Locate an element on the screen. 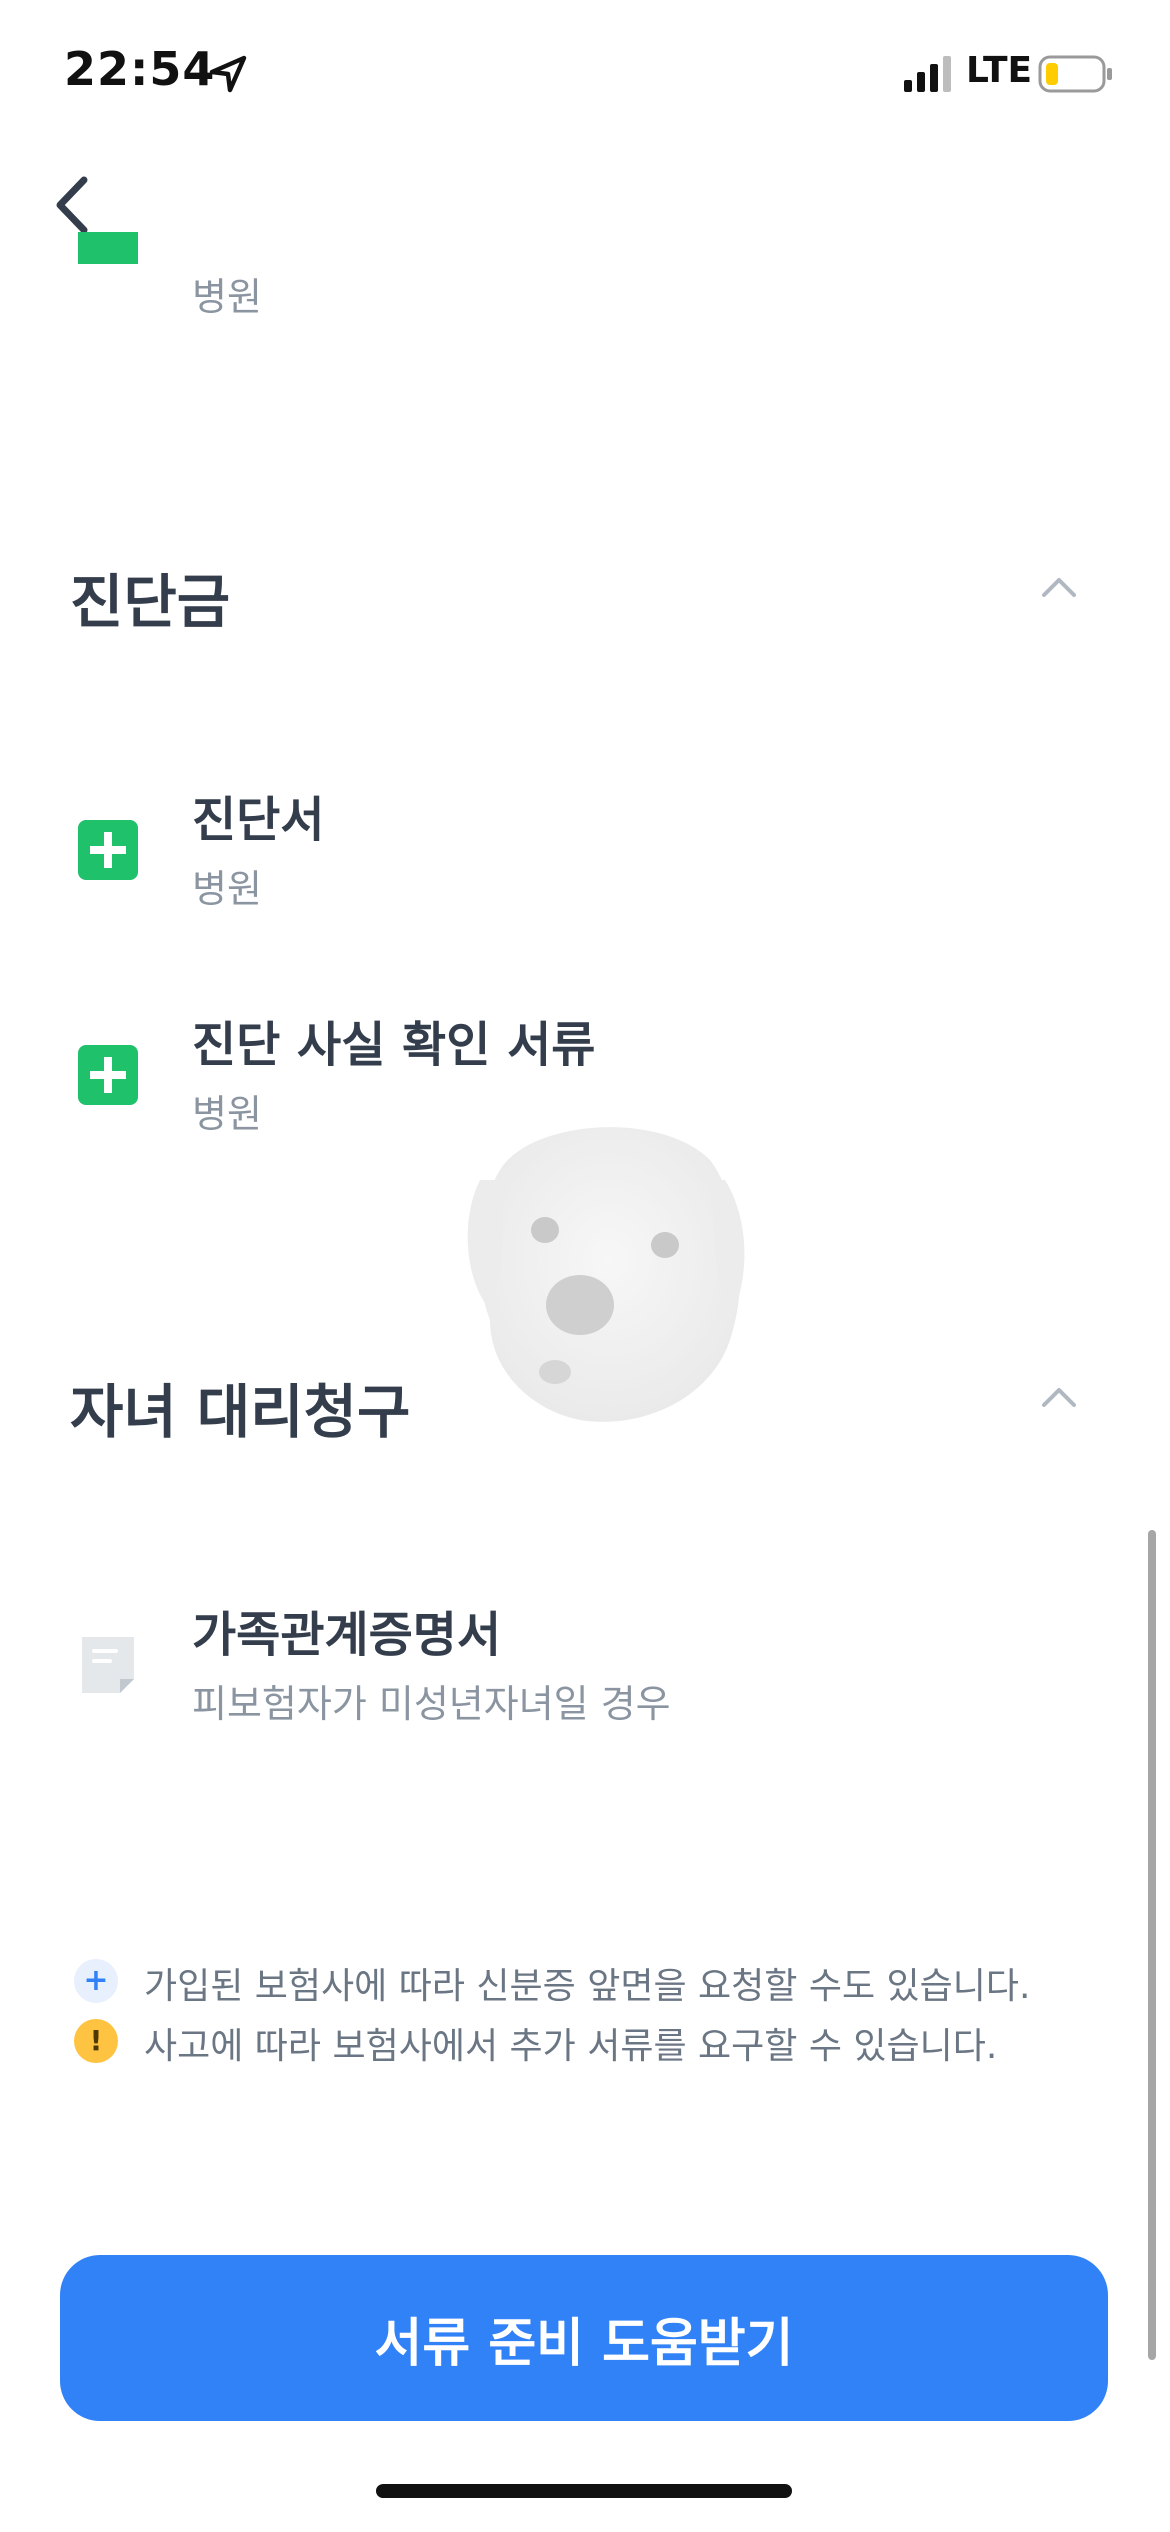 The width and height of the screenshot is (1170, 2532). status-bar: 22:54 LTE is located at coordinates (585, 75).